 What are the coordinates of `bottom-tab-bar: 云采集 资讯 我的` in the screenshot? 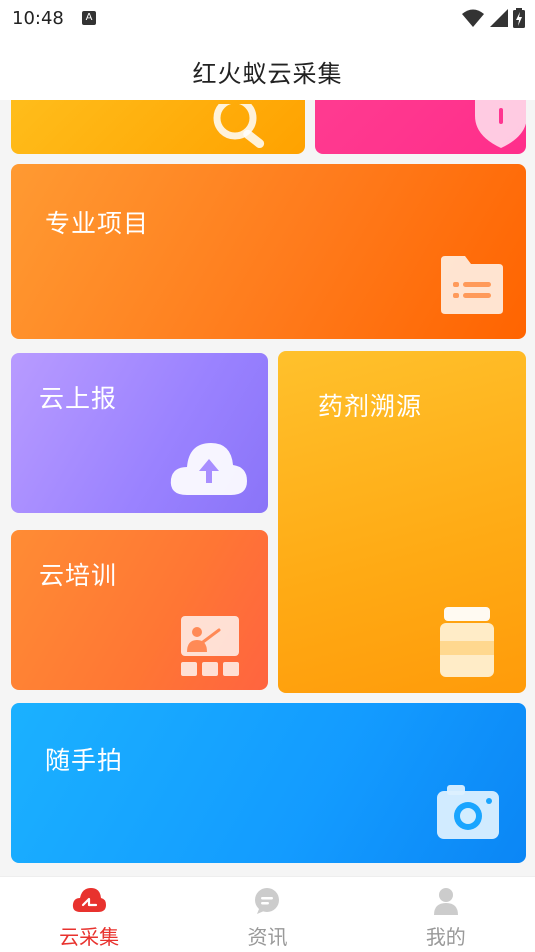 It's located at (267, 914).